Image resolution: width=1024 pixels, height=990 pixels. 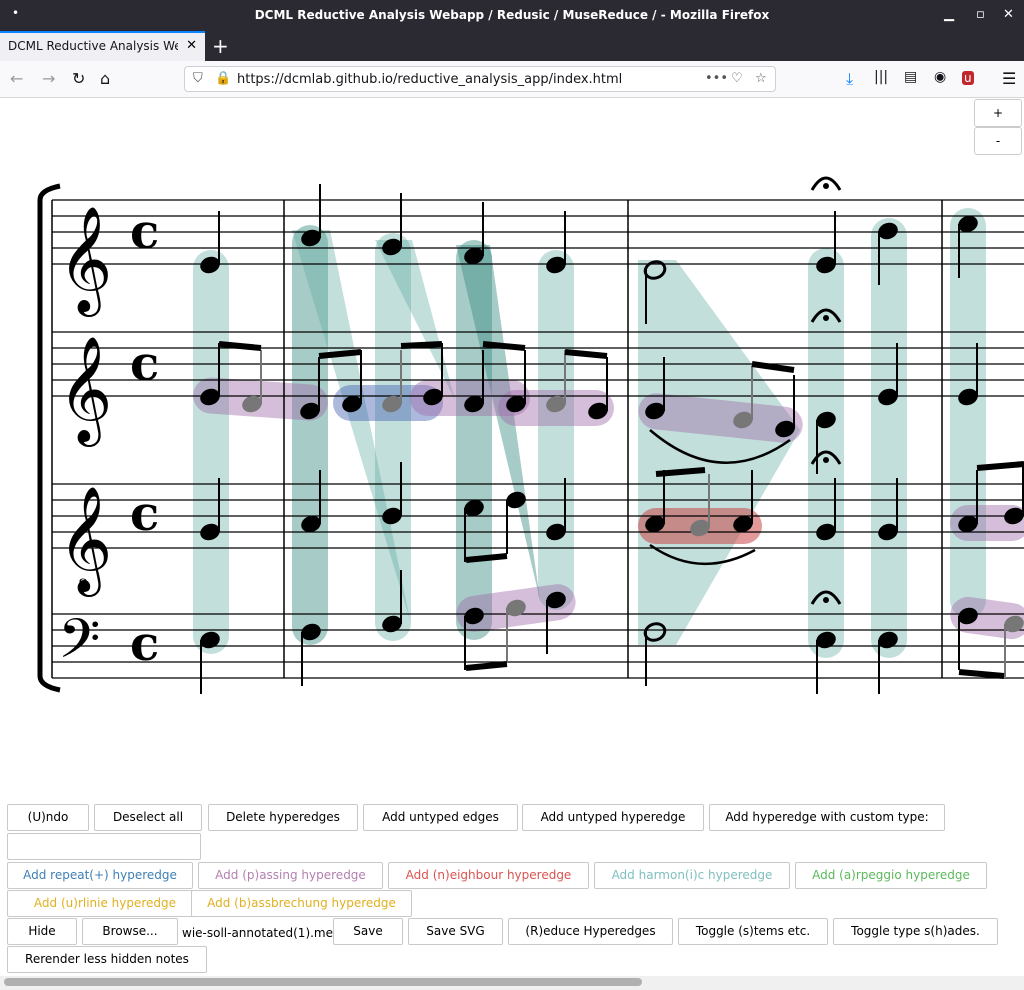 I want to click on toggle-stems-button: Toggle (s)tems etc., so click(x=753, y=931).